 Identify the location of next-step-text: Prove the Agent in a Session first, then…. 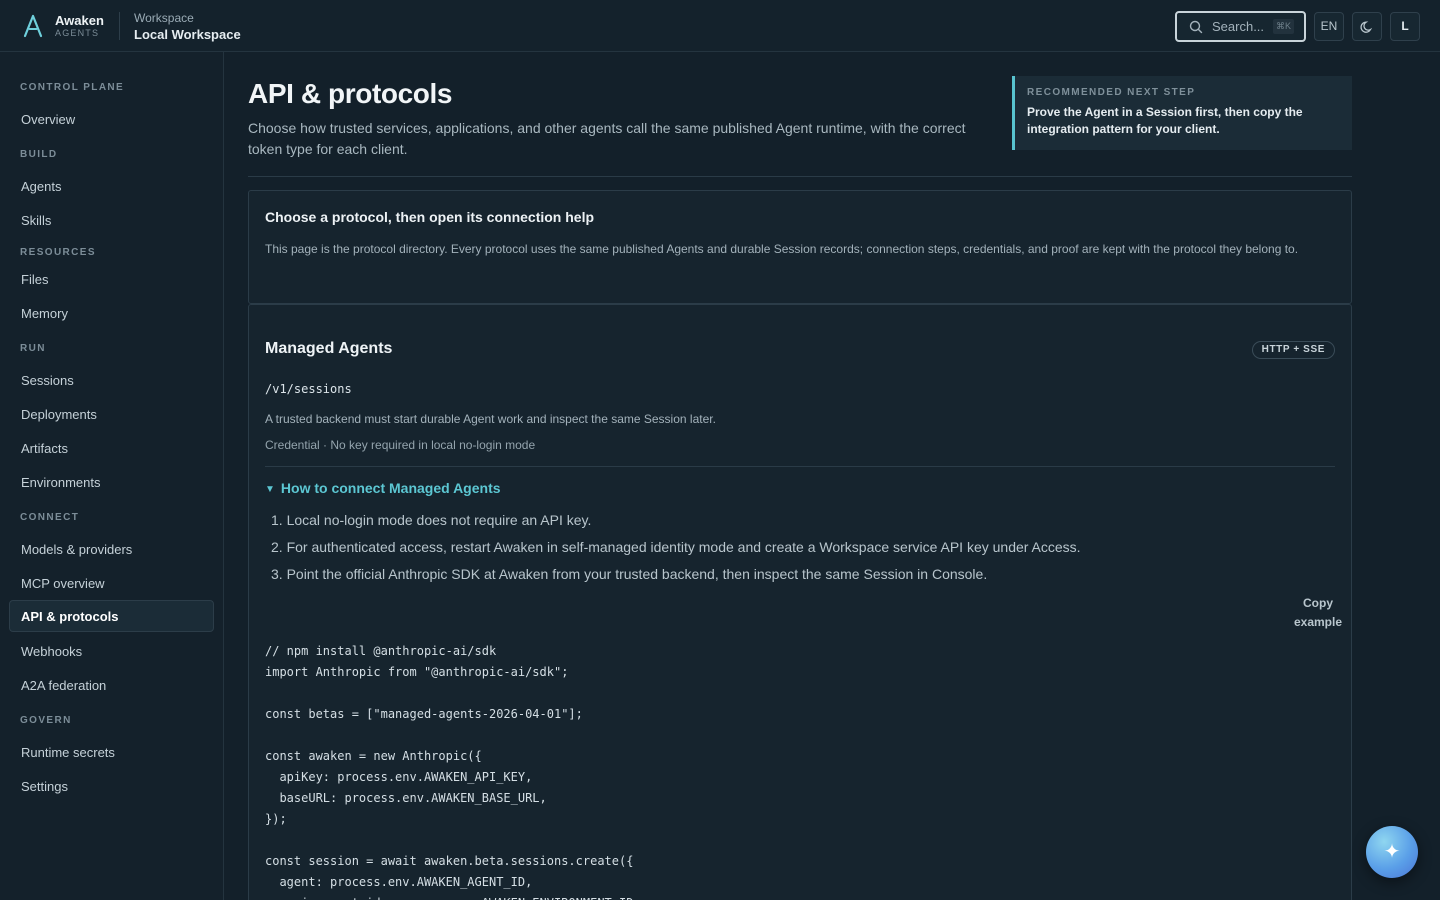
(1165, 120).